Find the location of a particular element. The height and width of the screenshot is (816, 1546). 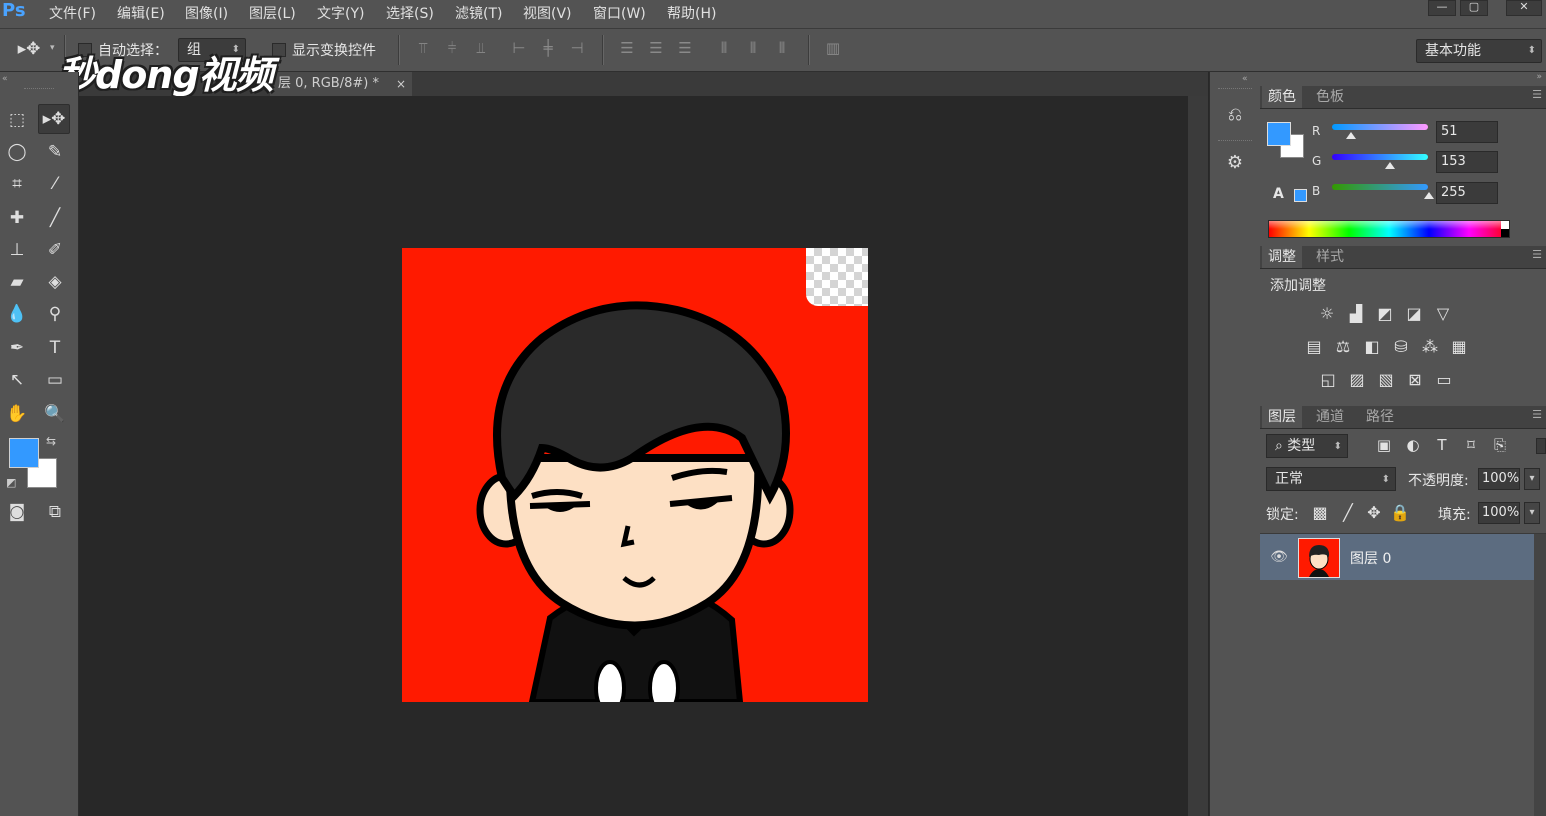

layers-scrollbar is located at coordinates (1540, 675).